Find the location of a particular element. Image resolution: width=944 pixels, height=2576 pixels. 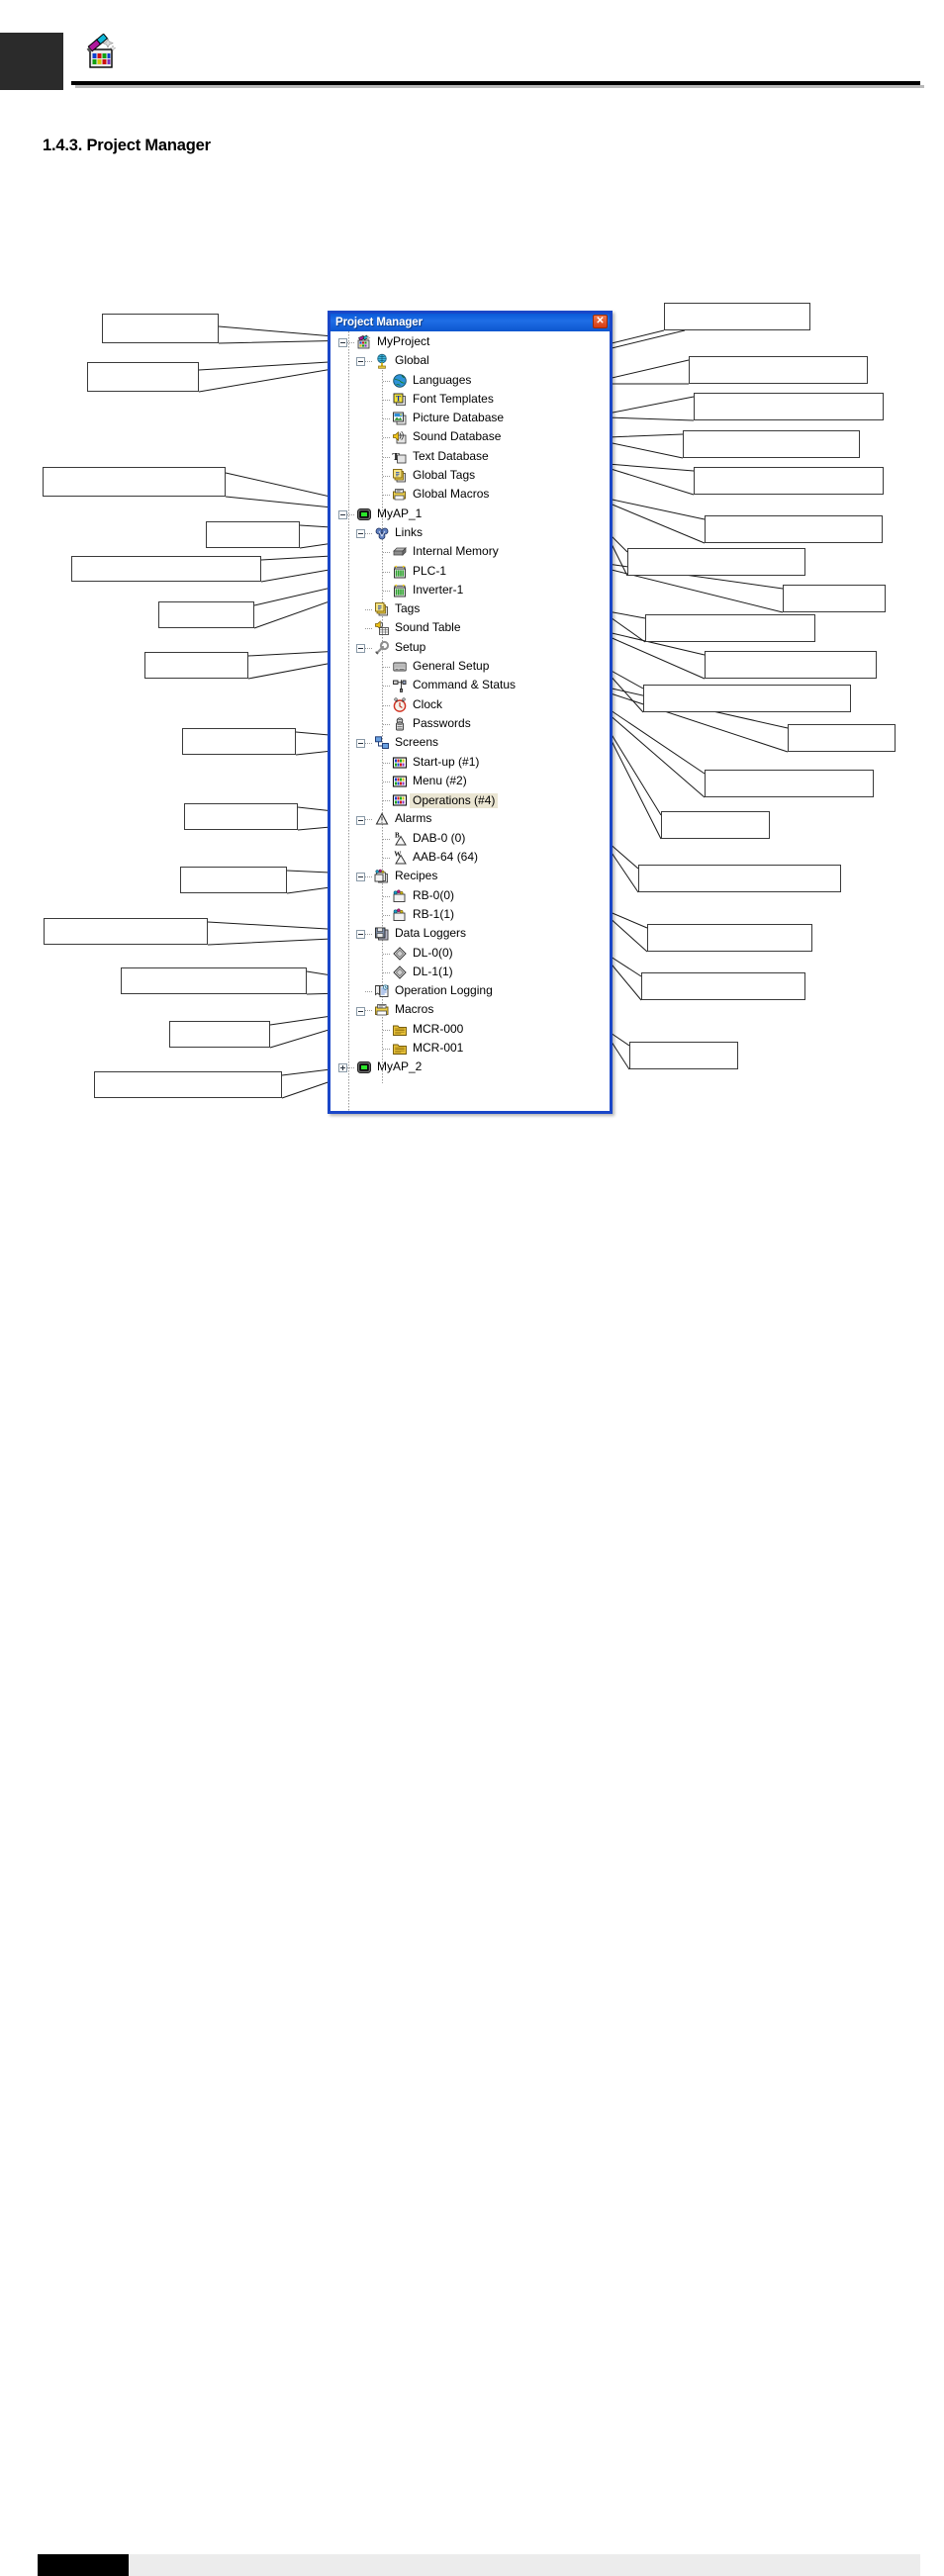

callout-myap2 is located at coordinates (188, 1085).